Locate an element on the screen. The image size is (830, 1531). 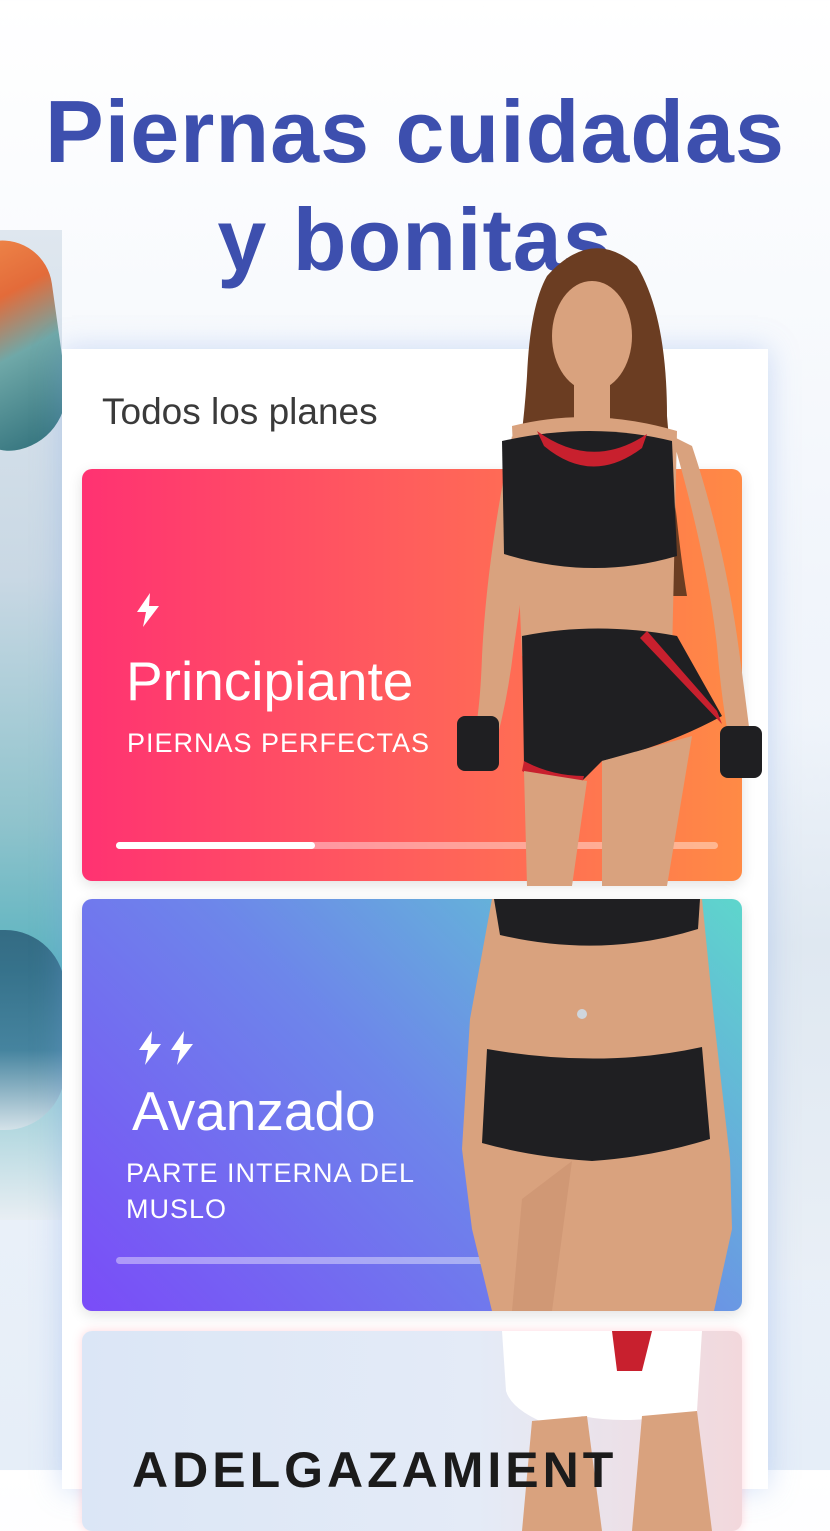
plan-level-title: ADELGAZAMIENT is located at coordinates (375, 1470).